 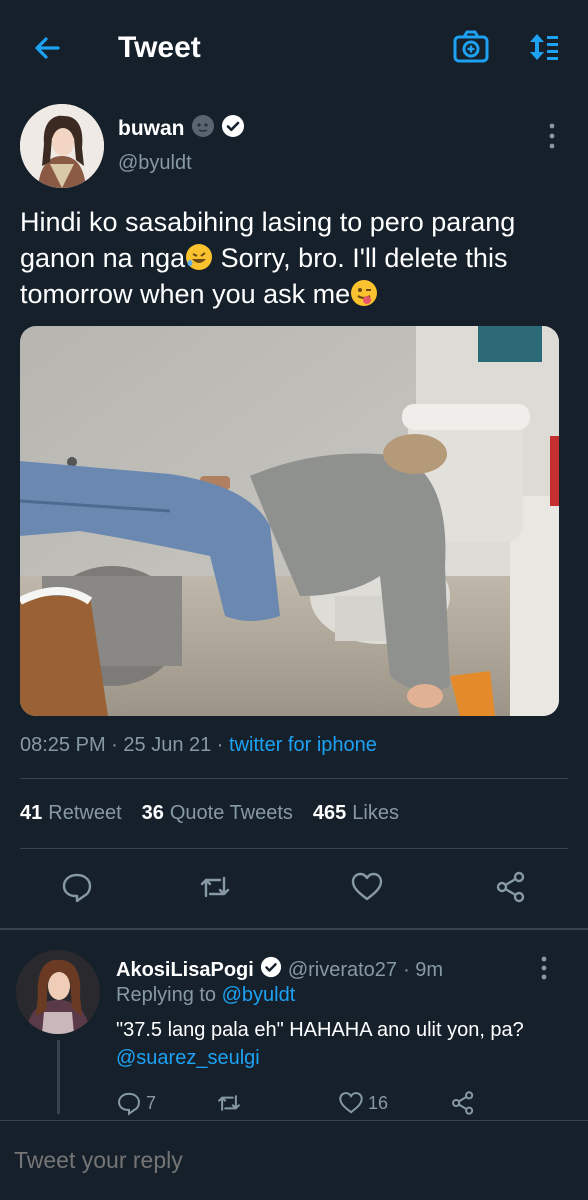 I want to click on like-count: 16, so click(x=378, y=1102).